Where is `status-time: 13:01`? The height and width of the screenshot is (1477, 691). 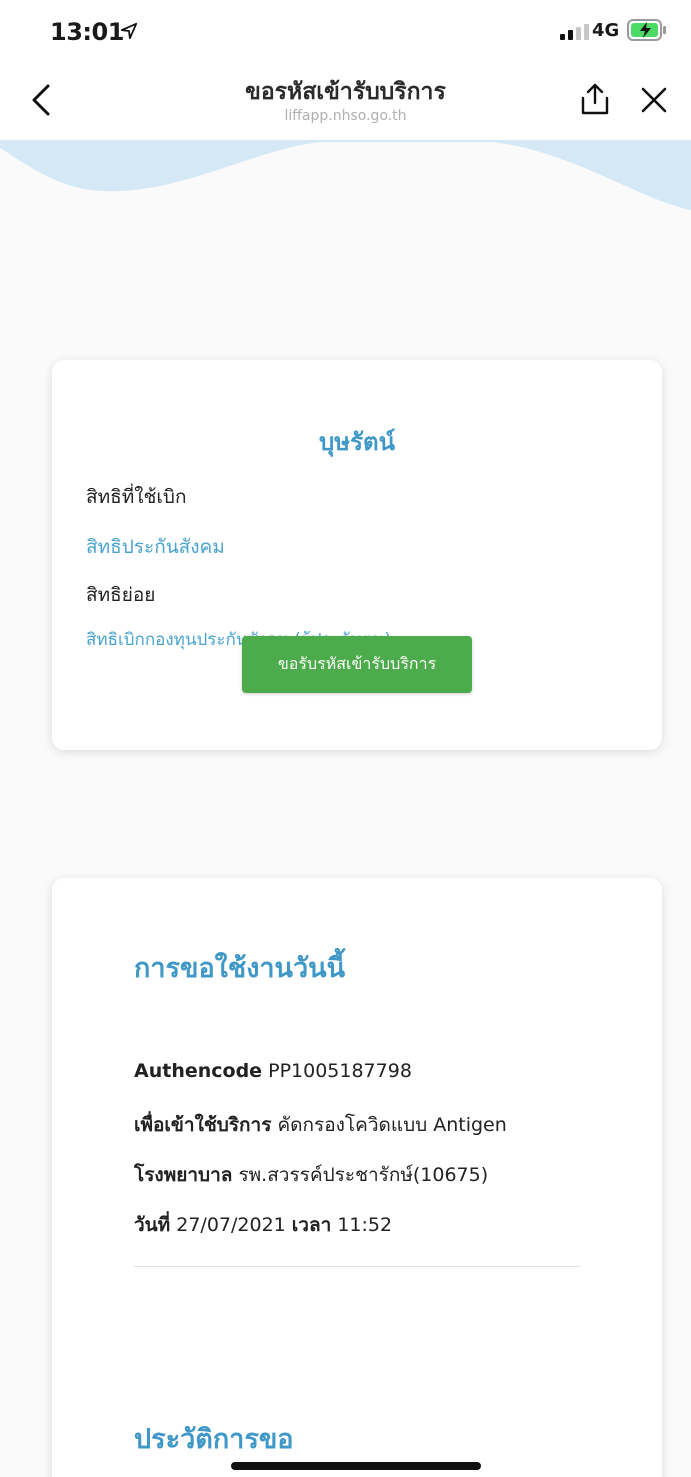 status-time: 13:01 is located at coordinates (87, 32).